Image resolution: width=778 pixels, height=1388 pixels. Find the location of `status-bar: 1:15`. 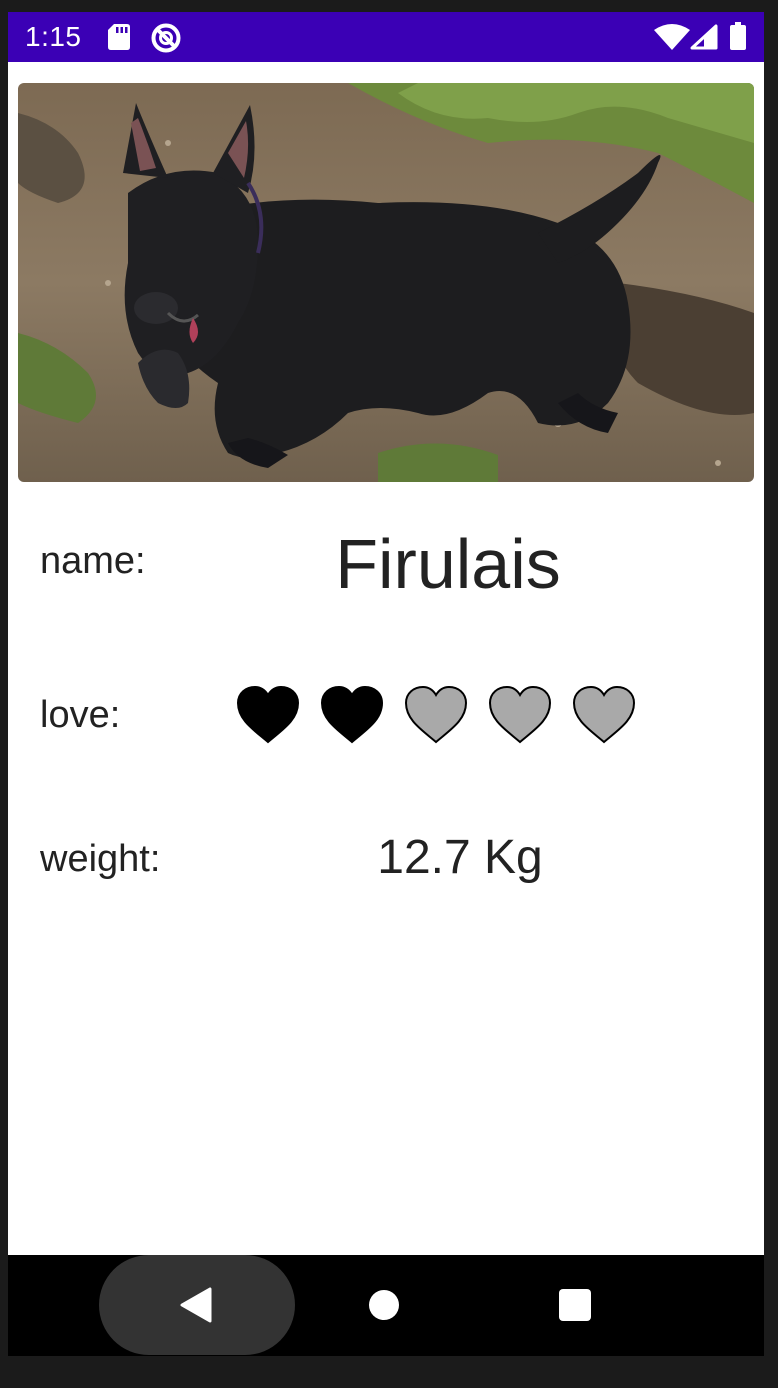

status-bar: 1:15 is located at coordinates (386, 37).